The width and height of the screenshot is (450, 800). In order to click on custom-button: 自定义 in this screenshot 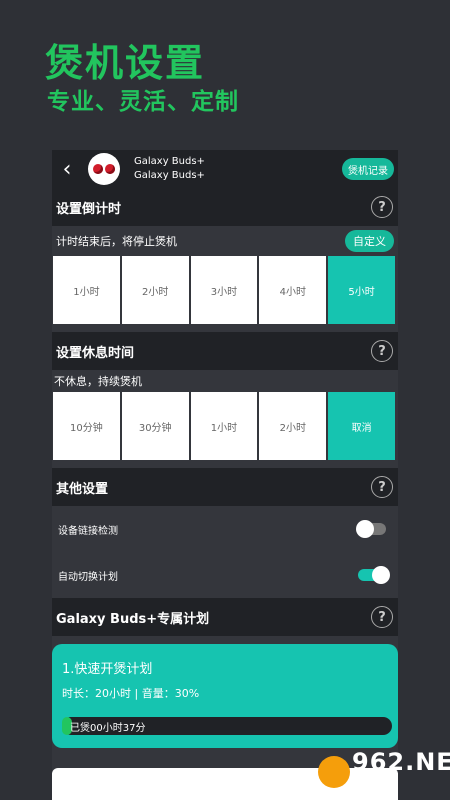, I will do `click(369, 241)`.